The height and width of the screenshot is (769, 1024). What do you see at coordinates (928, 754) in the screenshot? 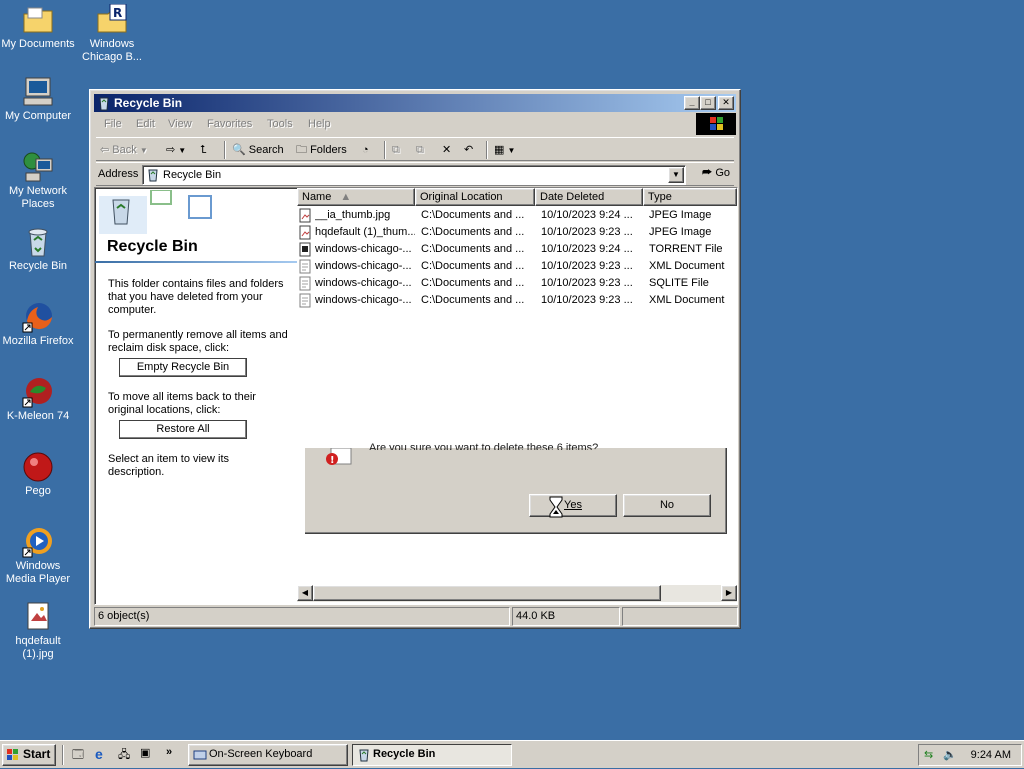
I see `network-tray-icon: ⇆` at bounding box center [928, 754].